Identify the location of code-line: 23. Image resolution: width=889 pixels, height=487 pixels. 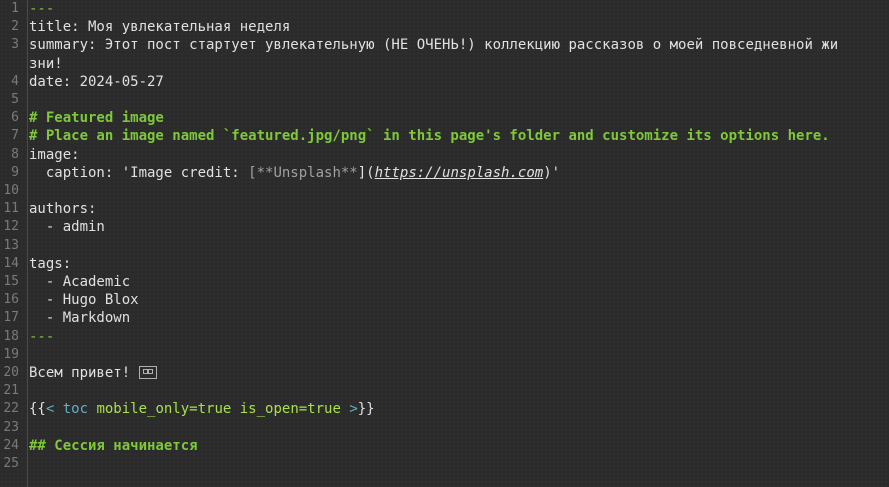
(444, 428).